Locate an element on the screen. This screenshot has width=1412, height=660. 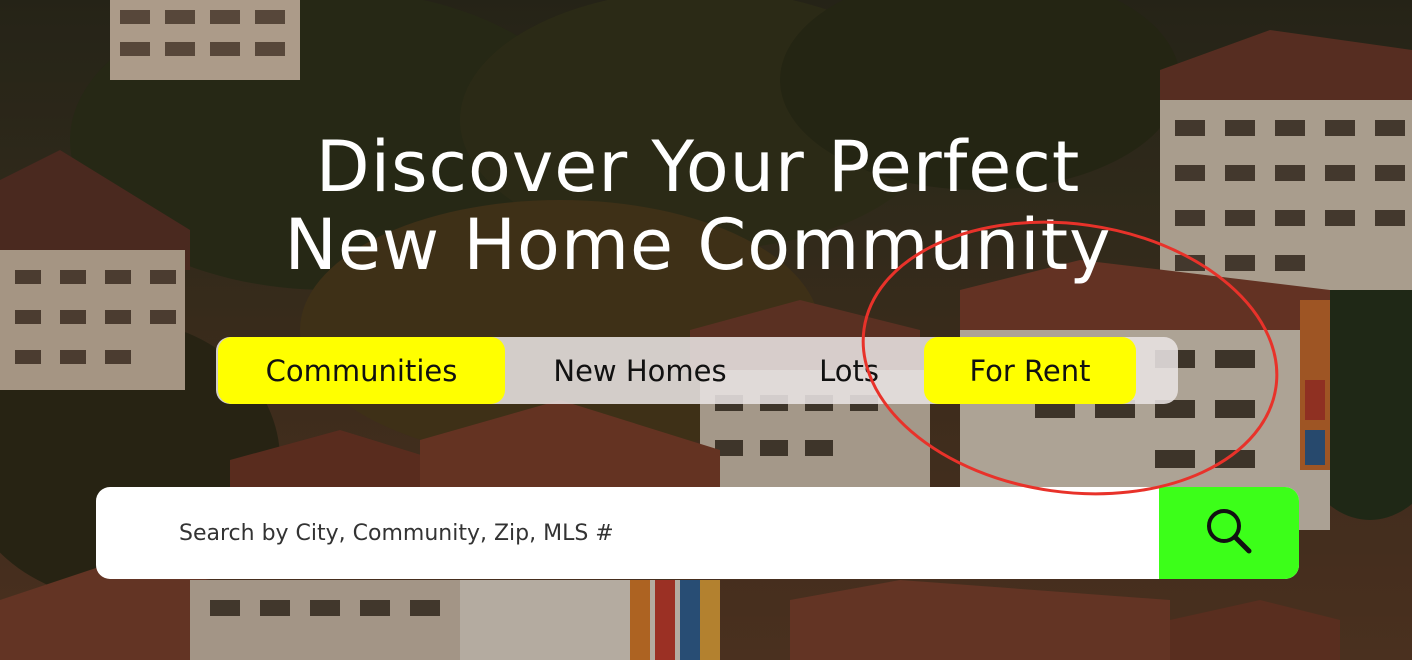
hero-title-line-1: Discover Your Perfect is located at coordinates (698, 167).